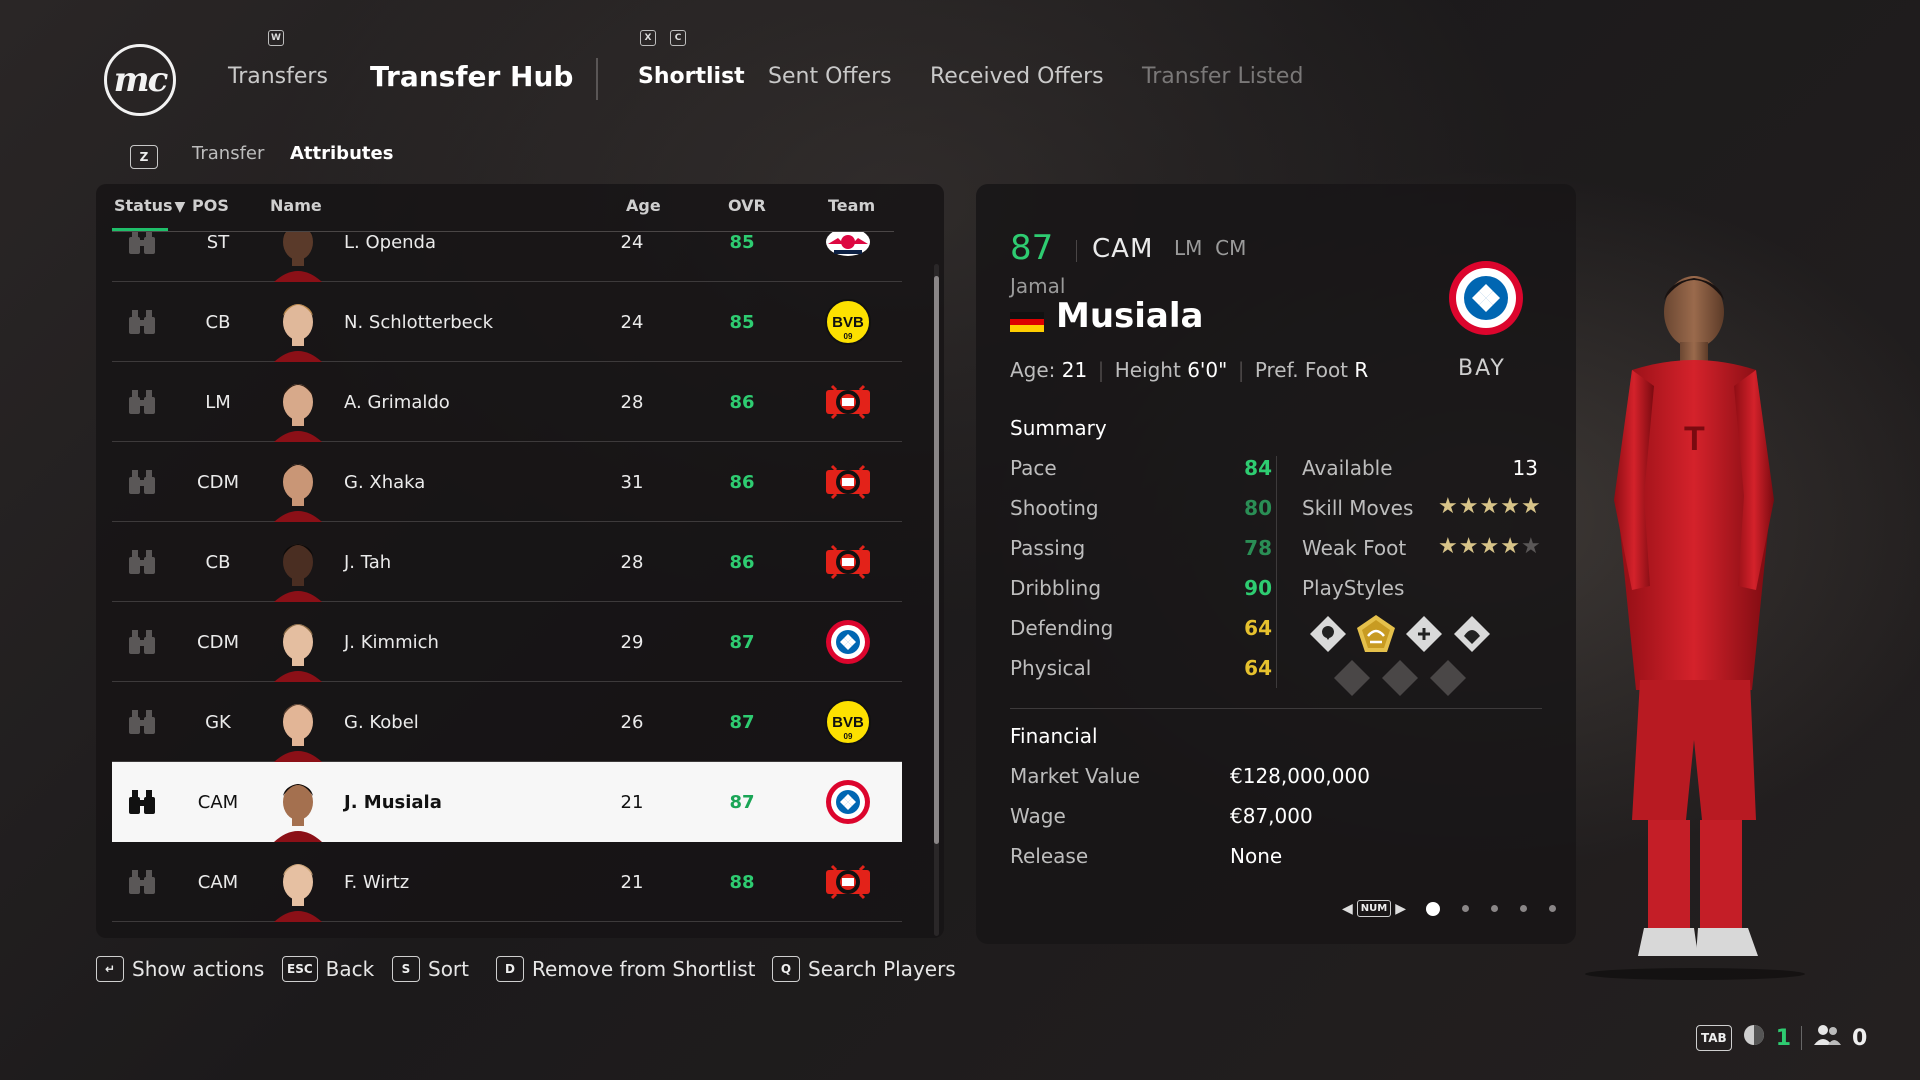  Describe the element at coordinates (1258, 548) in the screenshot. I see `stat-passing-value: 78` at that location.